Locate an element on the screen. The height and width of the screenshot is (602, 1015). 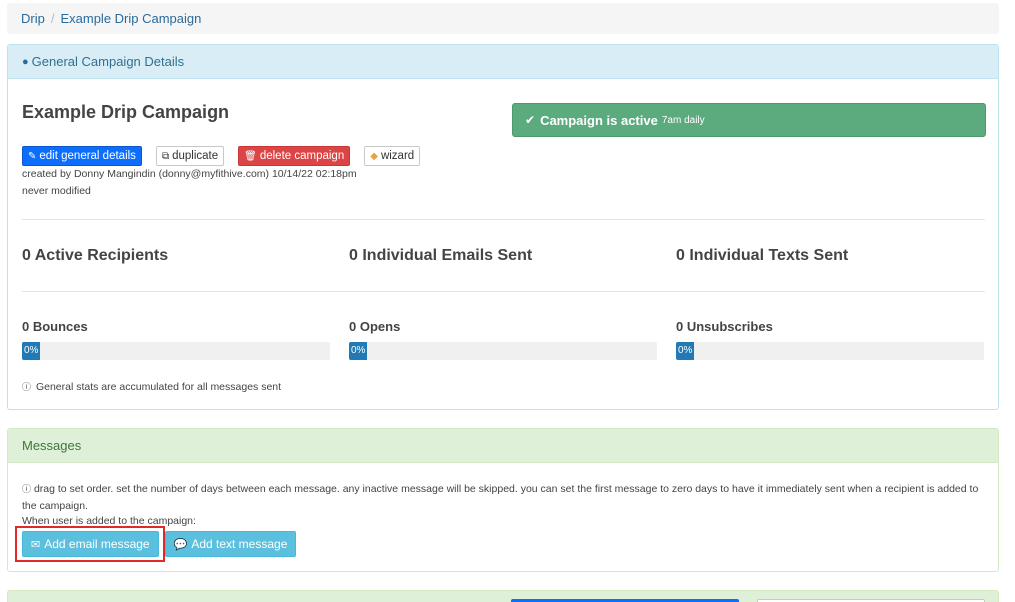
breadcrumb-current: Example Drip Campaign is located at coordinates (131, 18).